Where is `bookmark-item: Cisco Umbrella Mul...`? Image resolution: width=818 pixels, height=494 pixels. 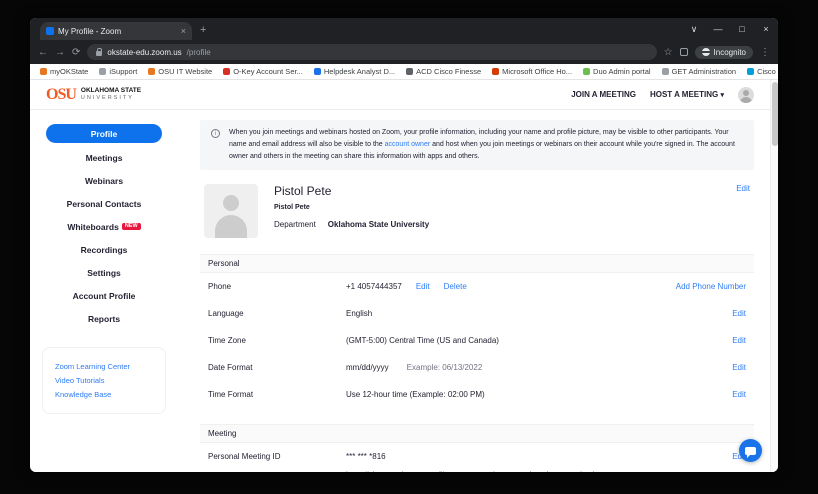 bookmark-item: Cisco Umbrella Mul... is located at coordinates (762, 71).